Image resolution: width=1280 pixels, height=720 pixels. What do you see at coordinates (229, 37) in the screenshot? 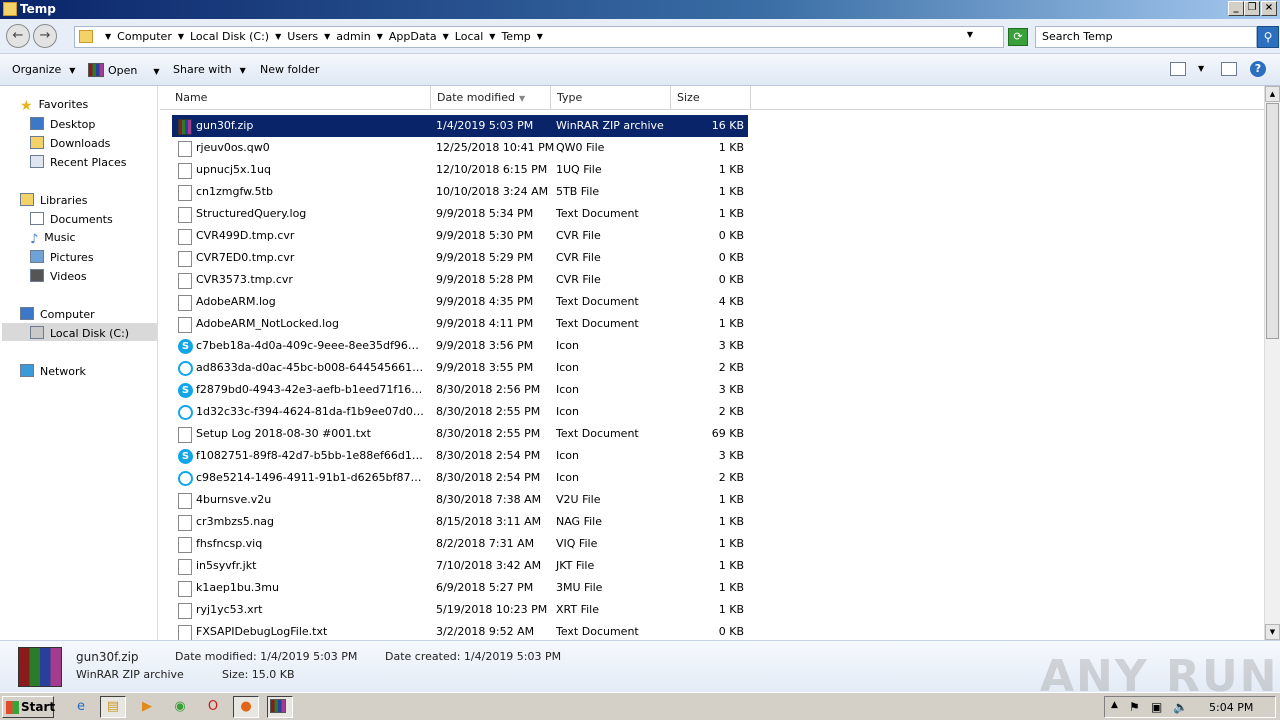
I see `crumb-local-disk: Local Disk (C:)` at bounding box center [229, 37].